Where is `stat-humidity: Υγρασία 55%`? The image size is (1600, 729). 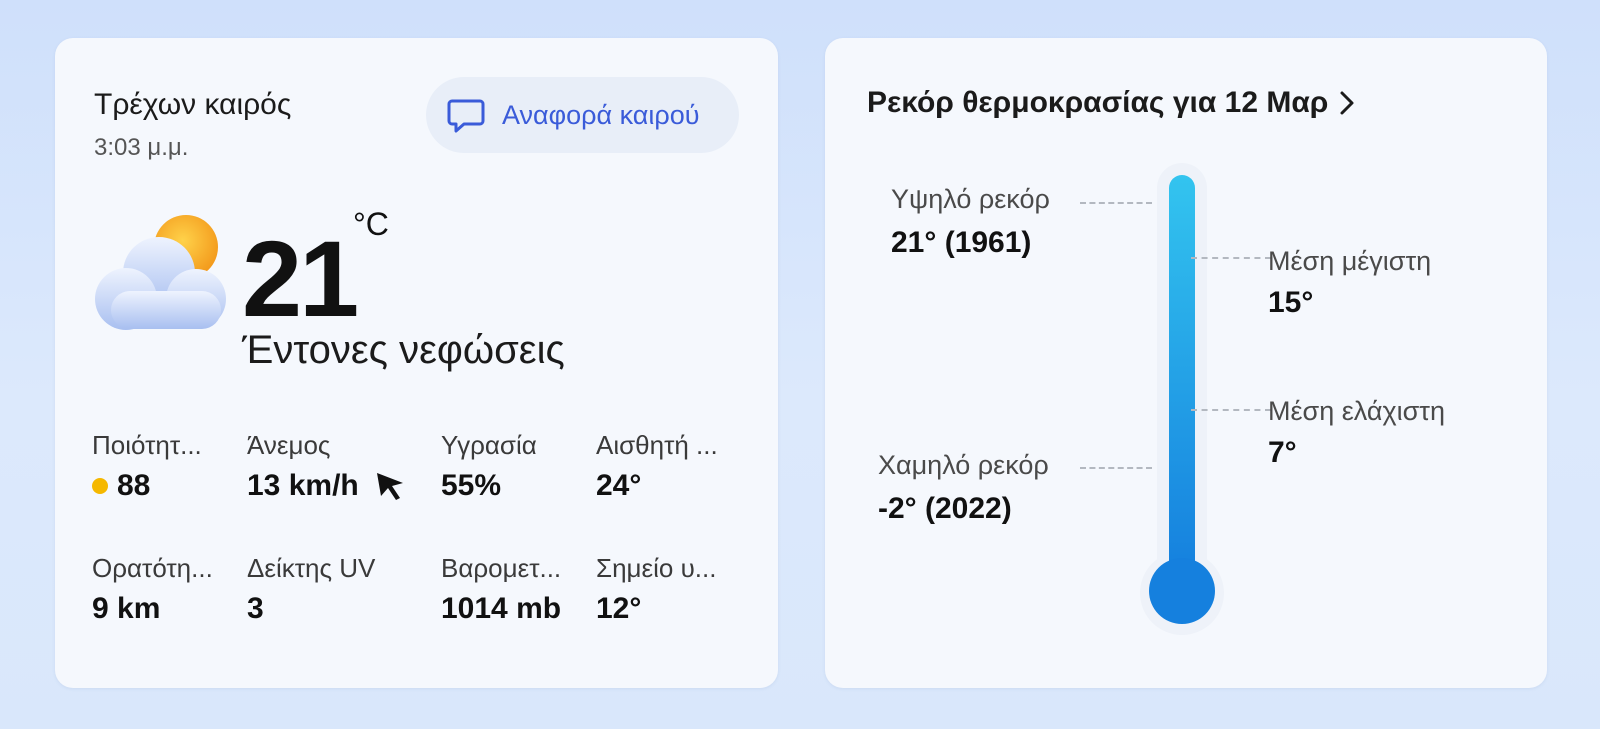 stat-humidity: Υγρασία 55% is located at coordinates (516, 466).